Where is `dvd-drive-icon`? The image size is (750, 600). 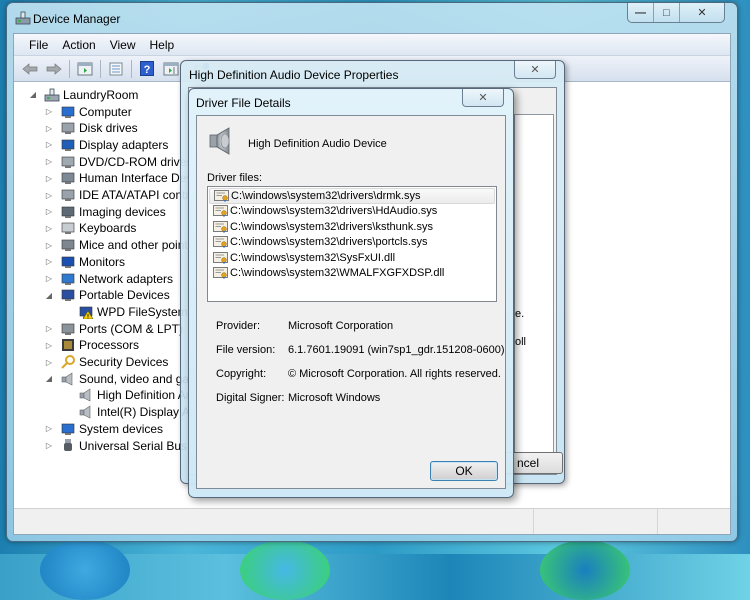 dvd-drive-icon is located at coordinates (68, 162).